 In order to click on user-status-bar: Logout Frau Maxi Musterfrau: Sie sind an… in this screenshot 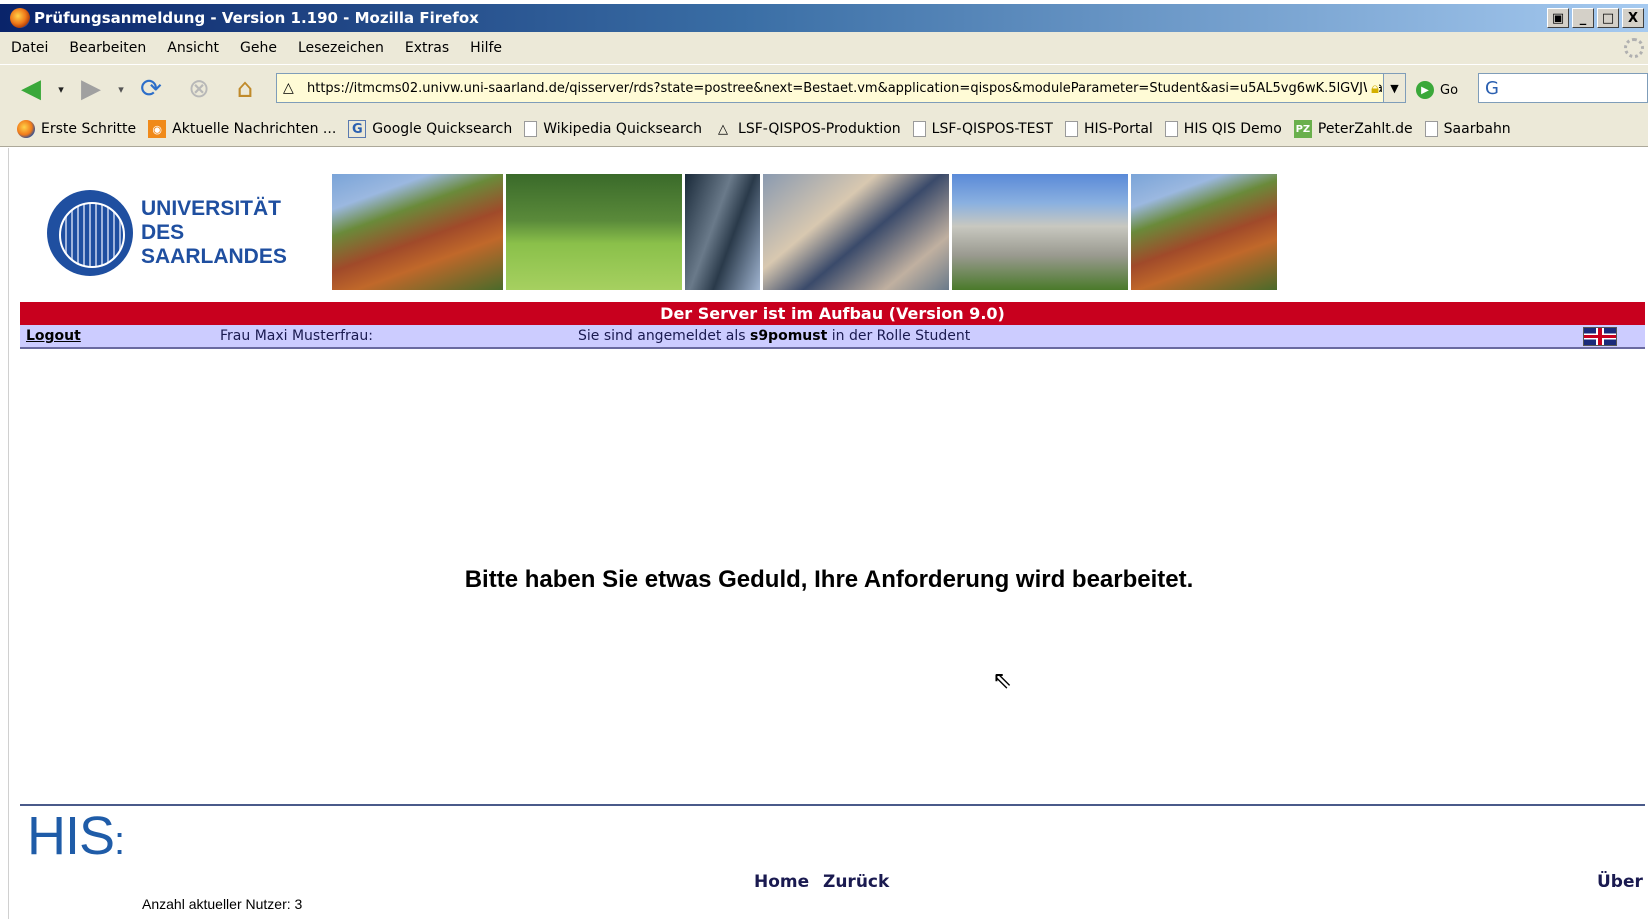, I will do `click(832, 337)`.